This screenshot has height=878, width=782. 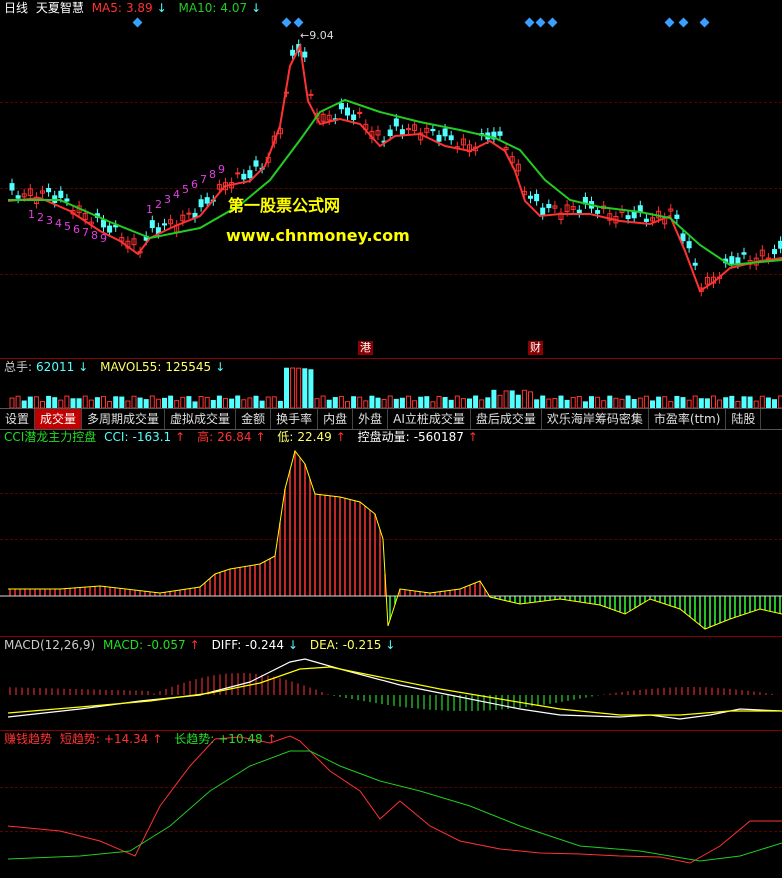 I want to click on tab-hk-connect: 陆股, so click(x=744, y=419).